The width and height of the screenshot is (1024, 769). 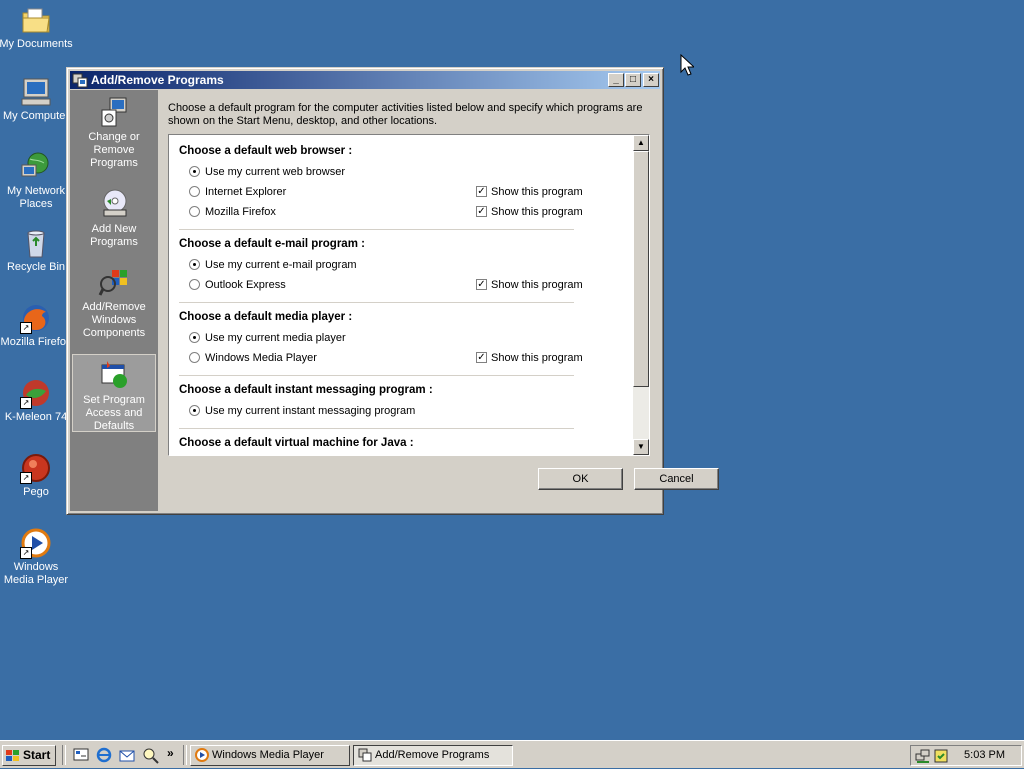 I want to click on title-bar: Add/Remove Programs _ □ ×, so click(x=365, y=80).